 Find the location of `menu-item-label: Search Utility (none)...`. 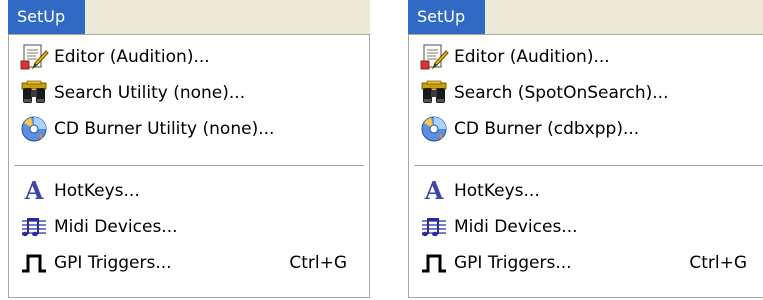

menu-item-label: Search Utility (none)... is located at coordinates (150, 93).